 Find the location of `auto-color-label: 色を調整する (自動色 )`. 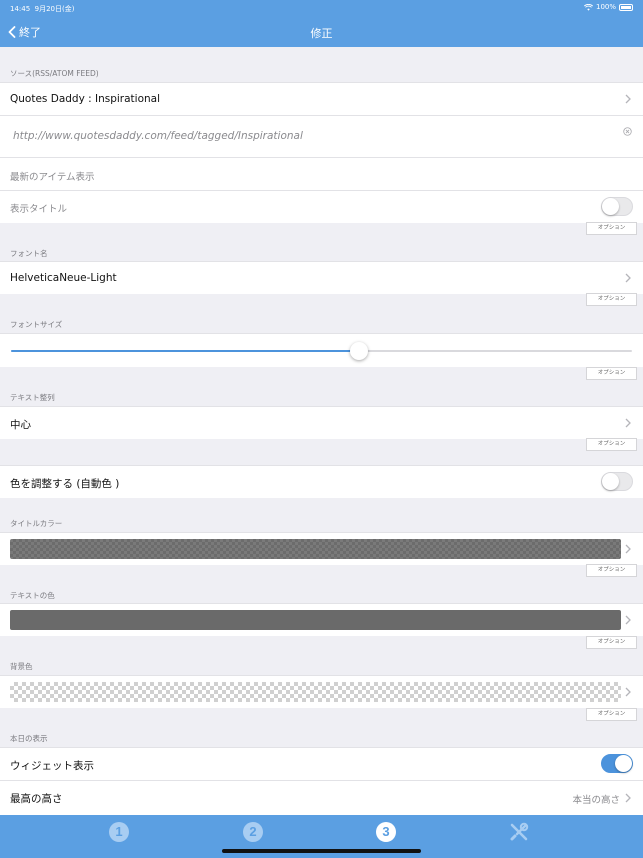

auto-color-label: 色を調整する (自動色 ) is located at coordinates (65, 484).